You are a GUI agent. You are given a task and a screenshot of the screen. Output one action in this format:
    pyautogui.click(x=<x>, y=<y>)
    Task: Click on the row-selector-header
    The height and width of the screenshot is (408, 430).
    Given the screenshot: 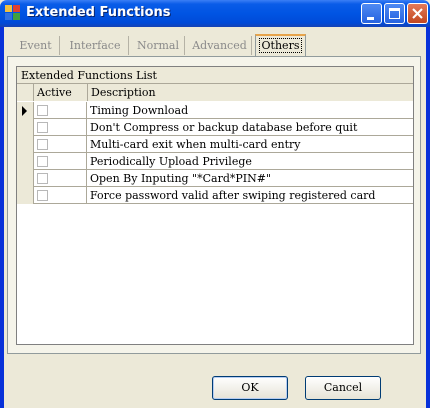 What is the action you would take?
    pyautogui.click(x=25, y=92)
    